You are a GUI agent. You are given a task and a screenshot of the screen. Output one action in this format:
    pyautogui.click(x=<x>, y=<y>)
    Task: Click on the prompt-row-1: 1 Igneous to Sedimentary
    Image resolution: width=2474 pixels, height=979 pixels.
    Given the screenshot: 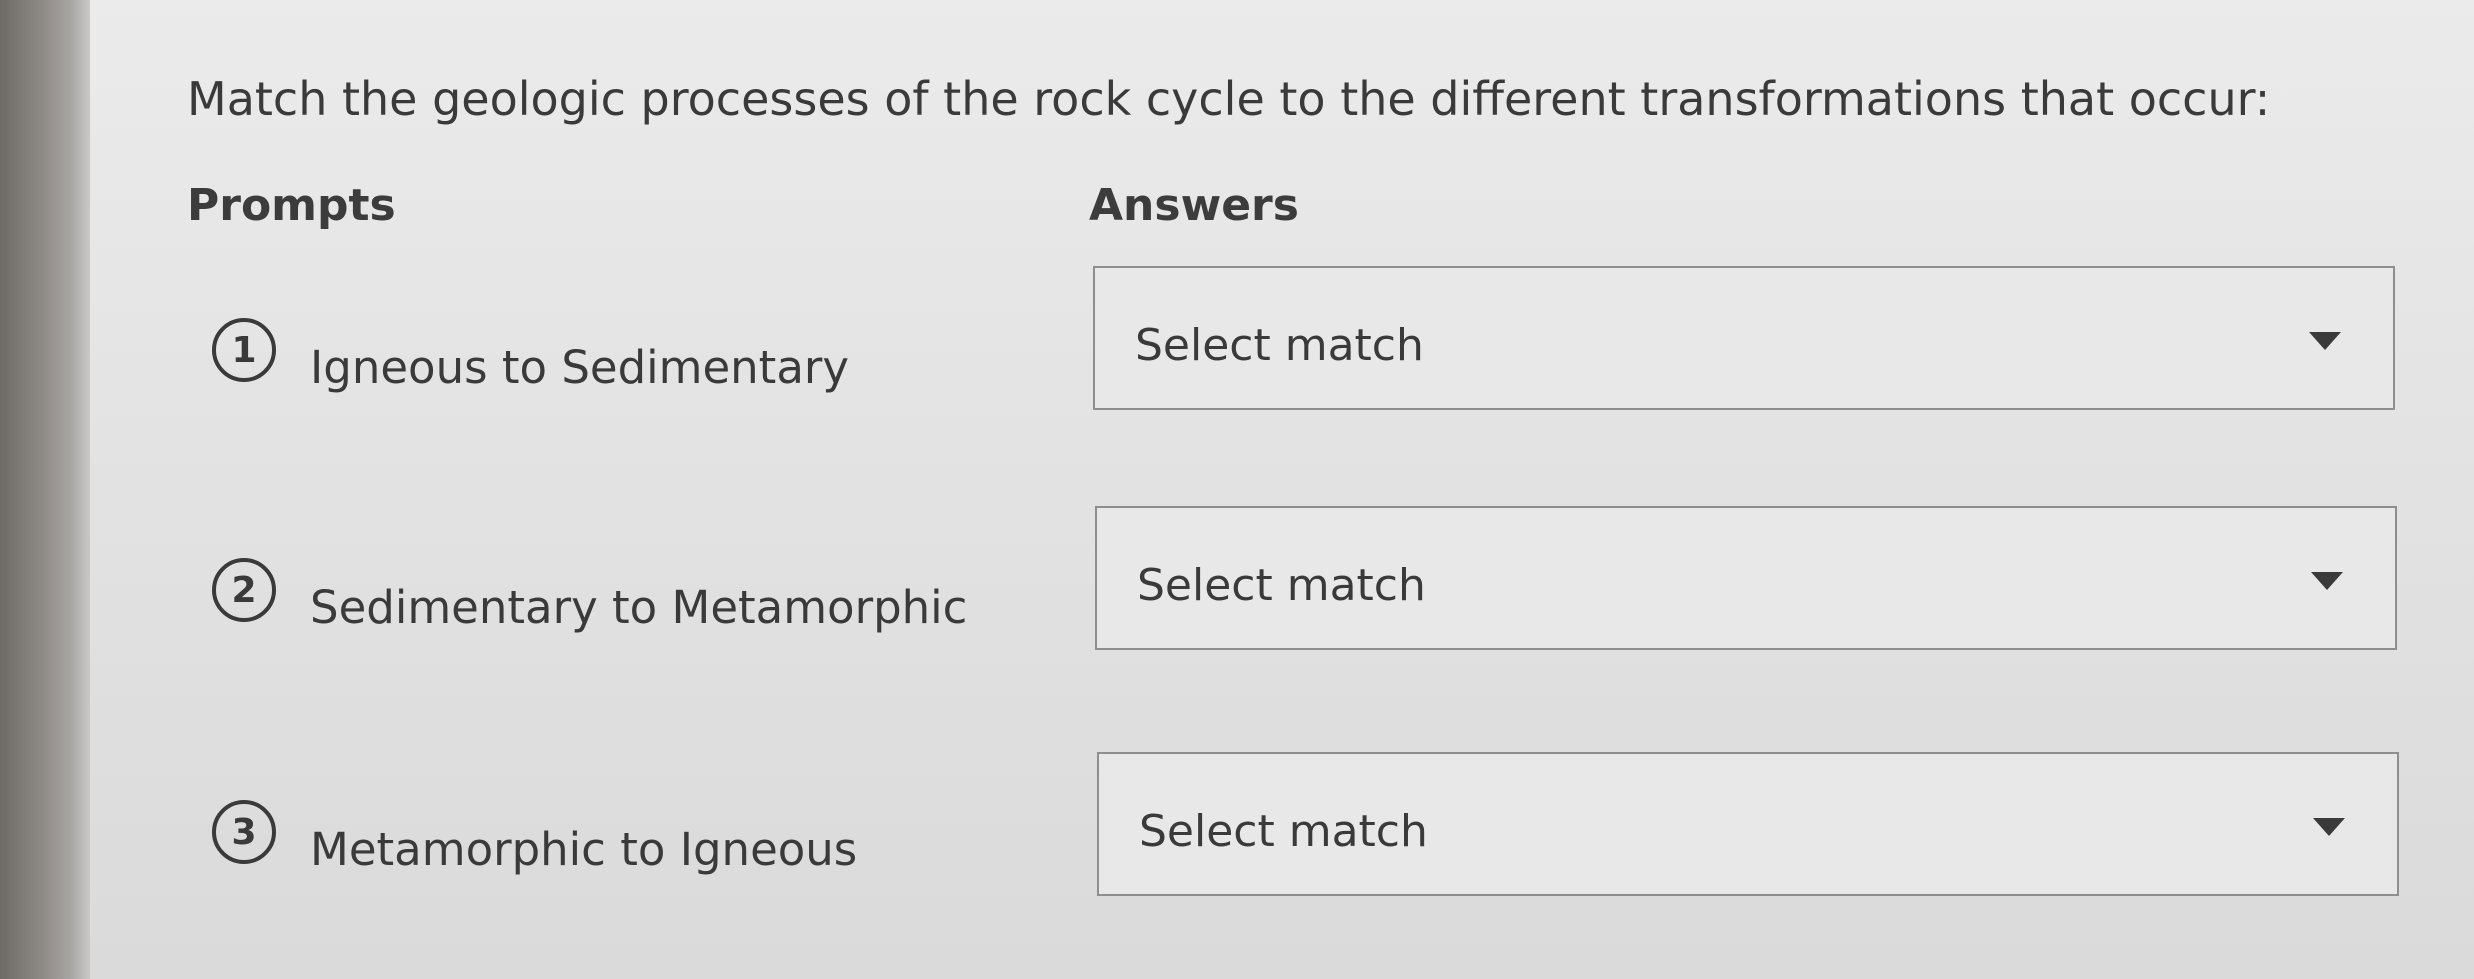 What is the action you would take?
    pyautogui.click(x=530, y=356)
    